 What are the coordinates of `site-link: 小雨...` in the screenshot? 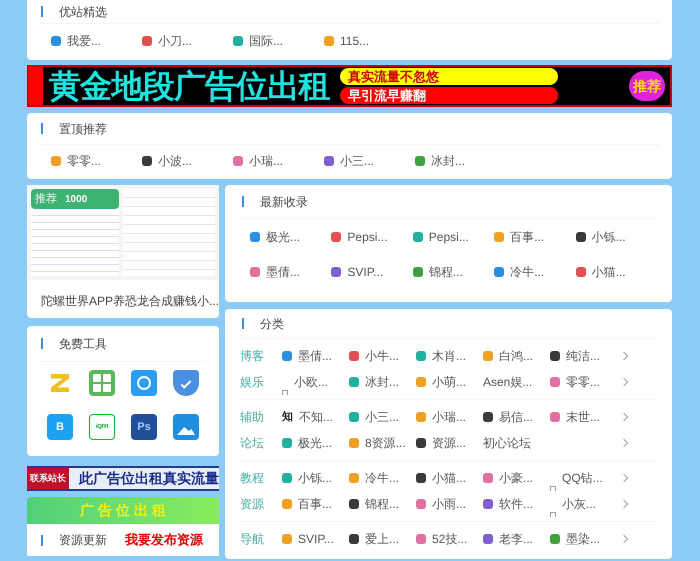 It's located at (449, 504).